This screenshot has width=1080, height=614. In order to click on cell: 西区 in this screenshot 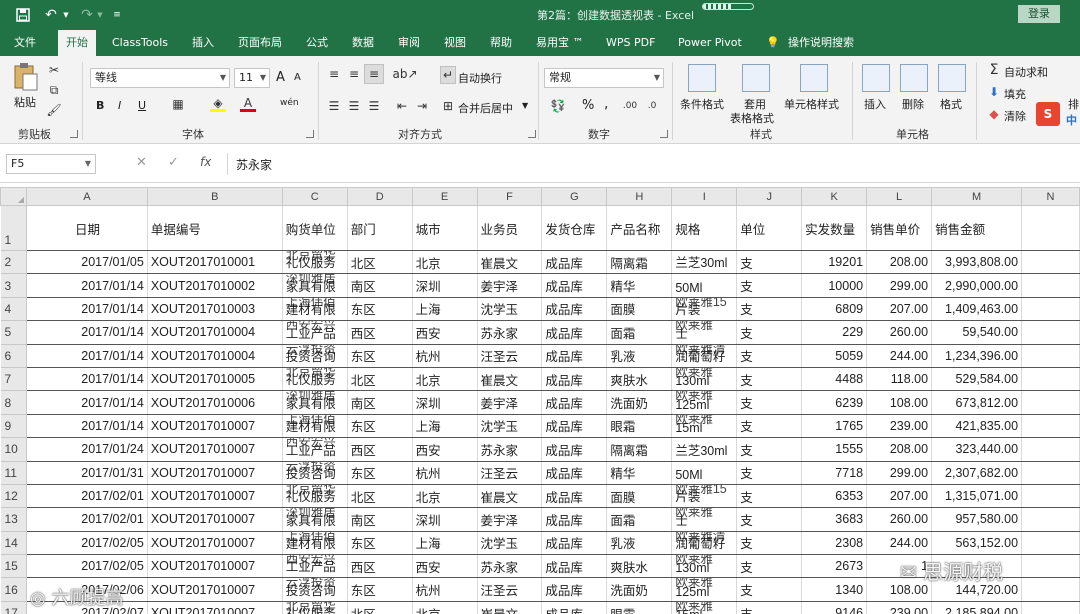, I will do `click(380, 332)`.